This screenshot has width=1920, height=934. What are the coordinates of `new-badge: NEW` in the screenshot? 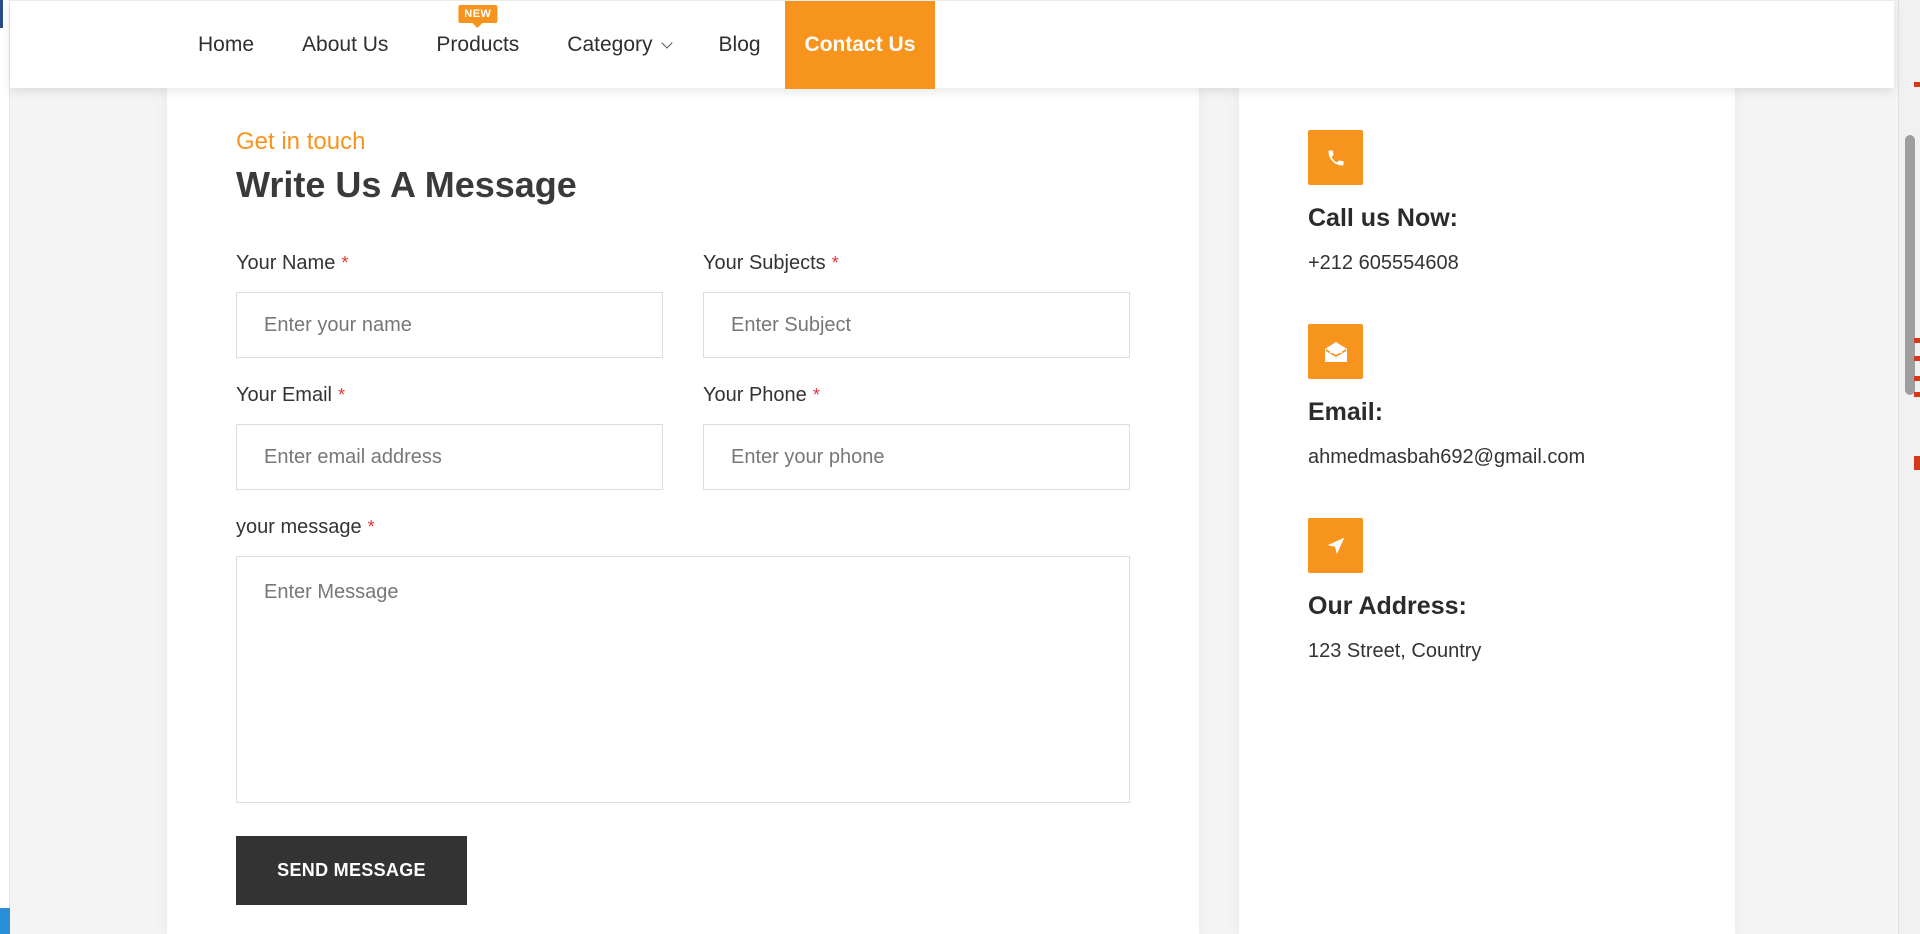 It's located at (478, 14).